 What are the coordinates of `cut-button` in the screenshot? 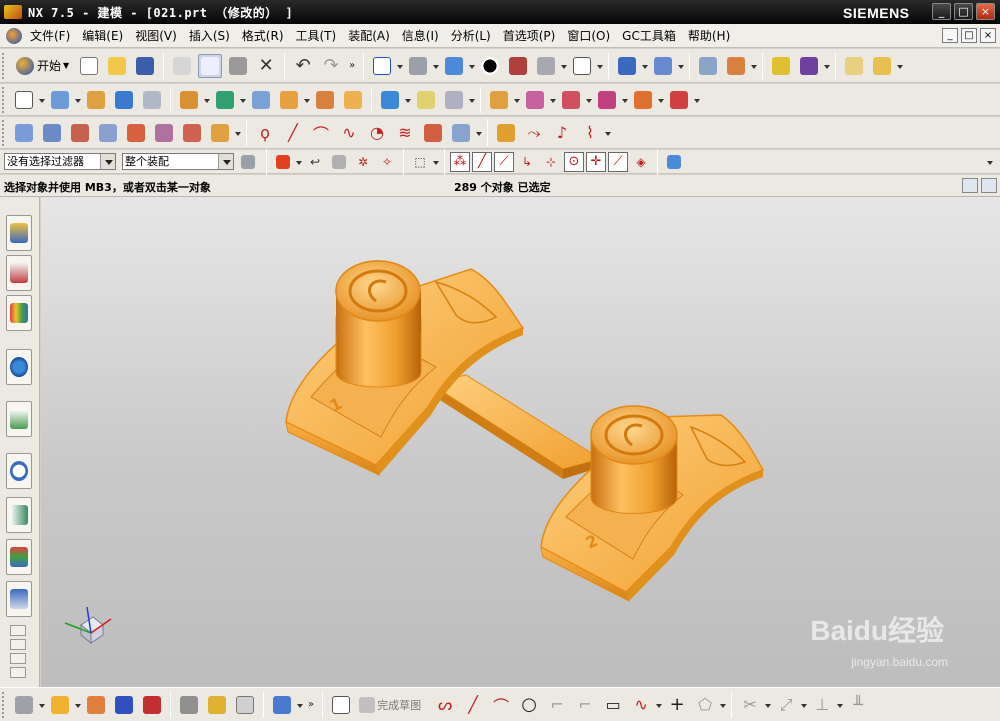 It's located at (182, 66).